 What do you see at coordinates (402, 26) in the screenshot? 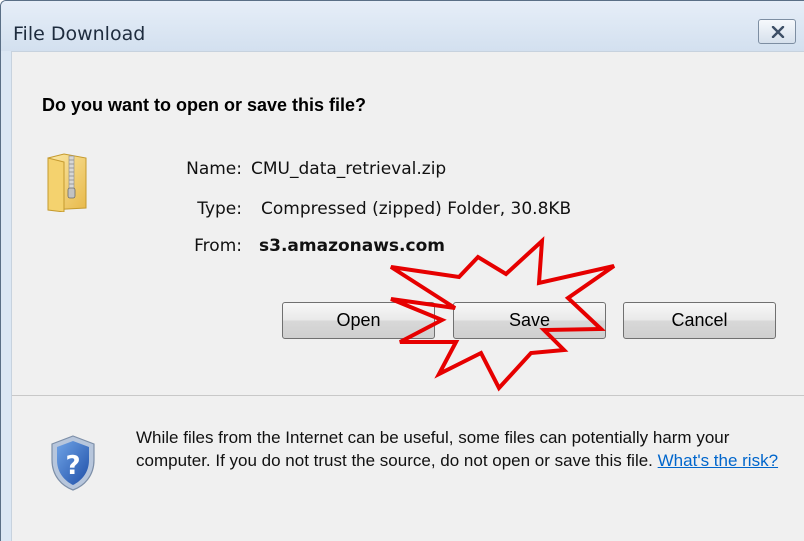
I see `title-bar: File Download` at bounding box center [402, 26].